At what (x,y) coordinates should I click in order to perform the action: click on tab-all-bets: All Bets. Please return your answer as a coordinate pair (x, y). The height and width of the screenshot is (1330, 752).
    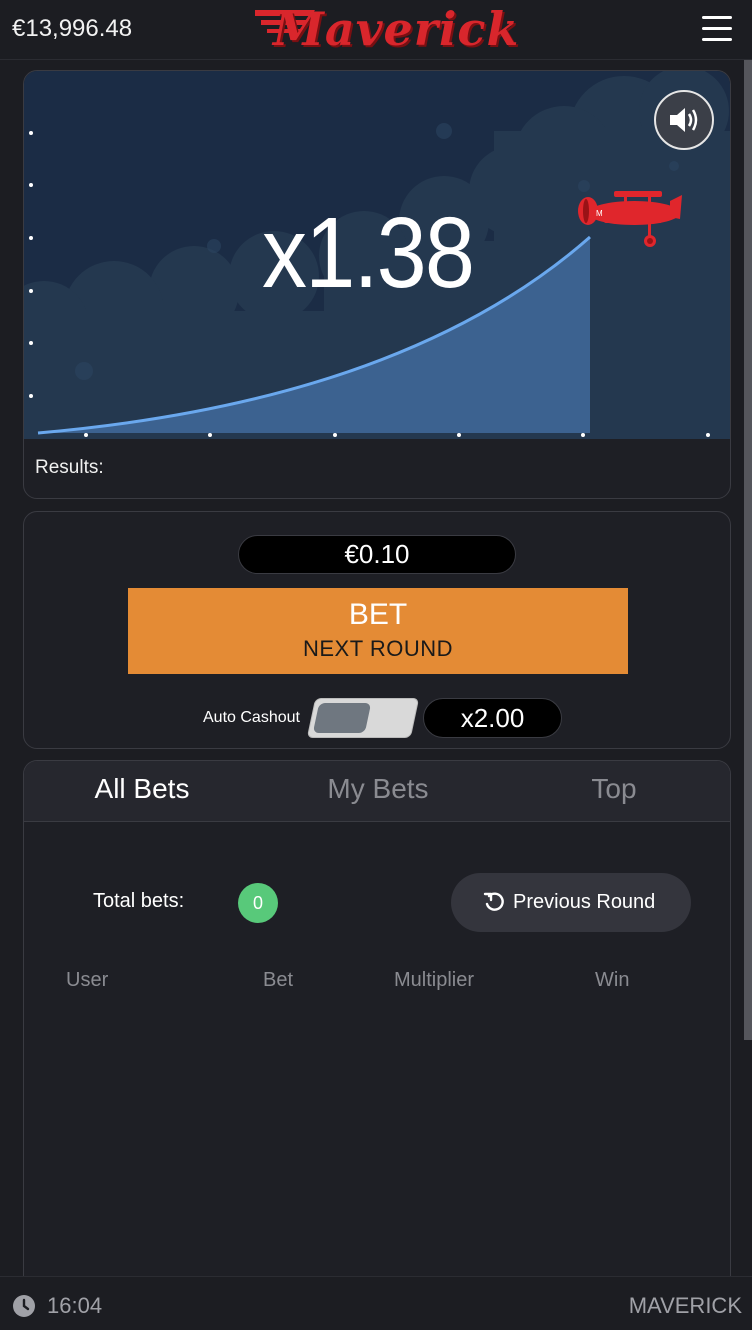
    Looking at the image, I should click on (142, 789).